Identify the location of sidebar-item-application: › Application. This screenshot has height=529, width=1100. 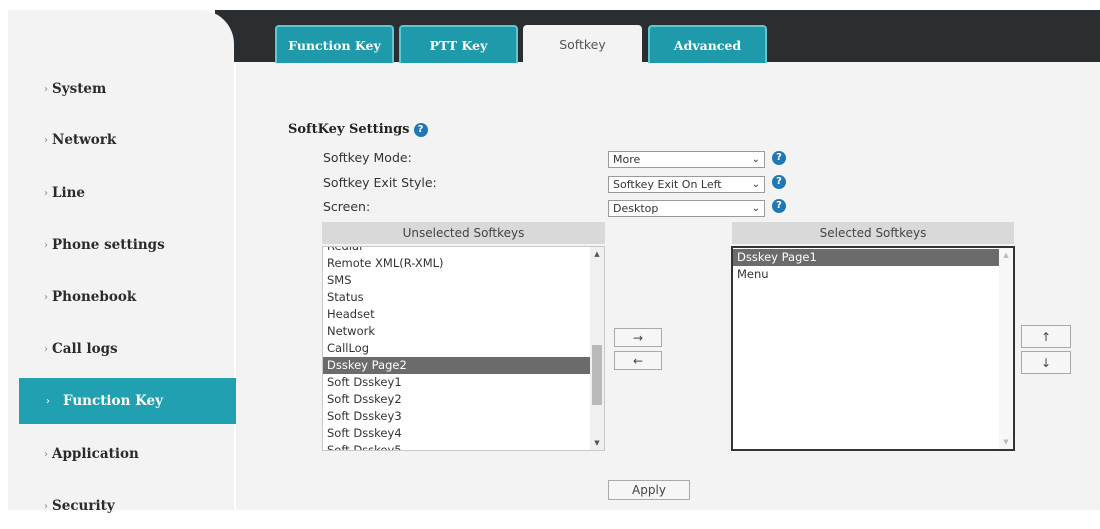
(121, 454).